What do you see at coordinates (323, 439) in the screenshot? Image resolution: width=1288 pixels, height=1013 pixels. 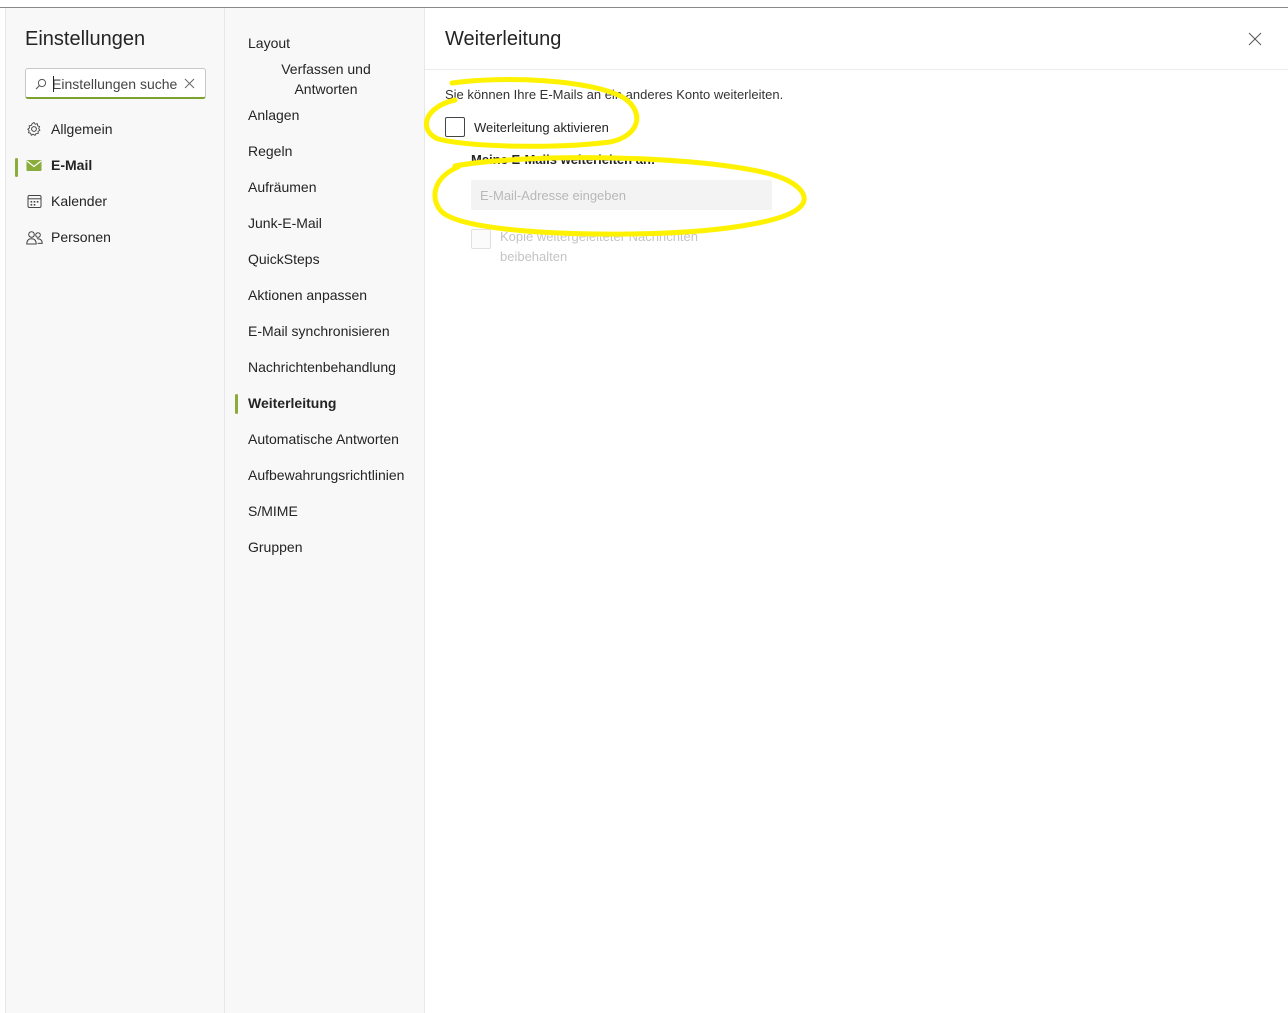 I see `settings-item-automatic-replies: Automatische Antworten` at bounding box center [323, 439].